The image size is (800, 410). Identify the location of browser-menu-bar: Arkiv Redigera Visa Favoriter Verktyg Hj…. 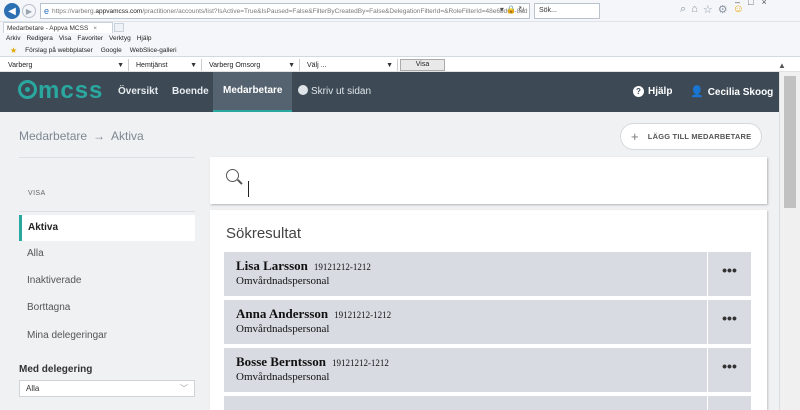
(400, 38).